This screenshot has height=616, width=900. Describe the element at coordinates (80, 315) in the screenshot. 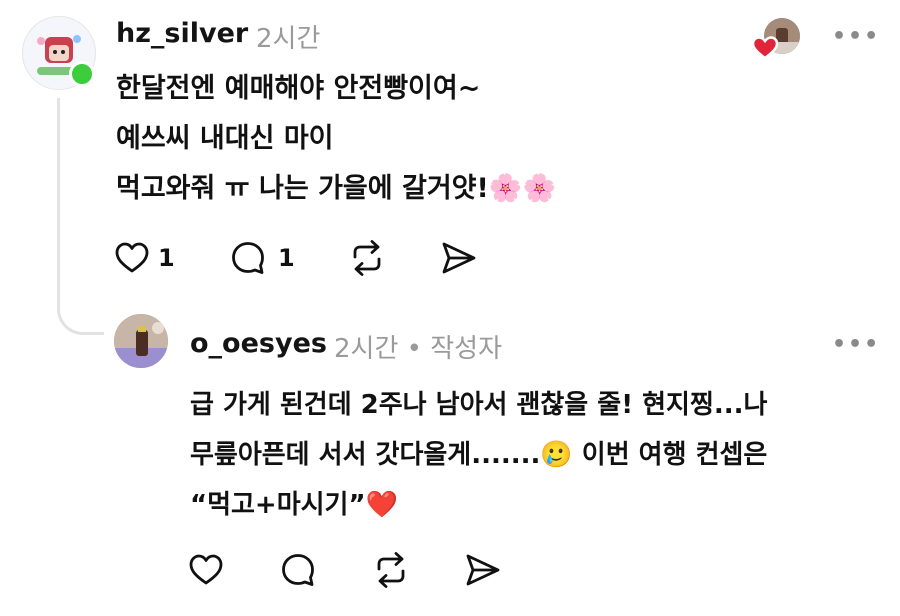

I see `thread-curve` at that location.